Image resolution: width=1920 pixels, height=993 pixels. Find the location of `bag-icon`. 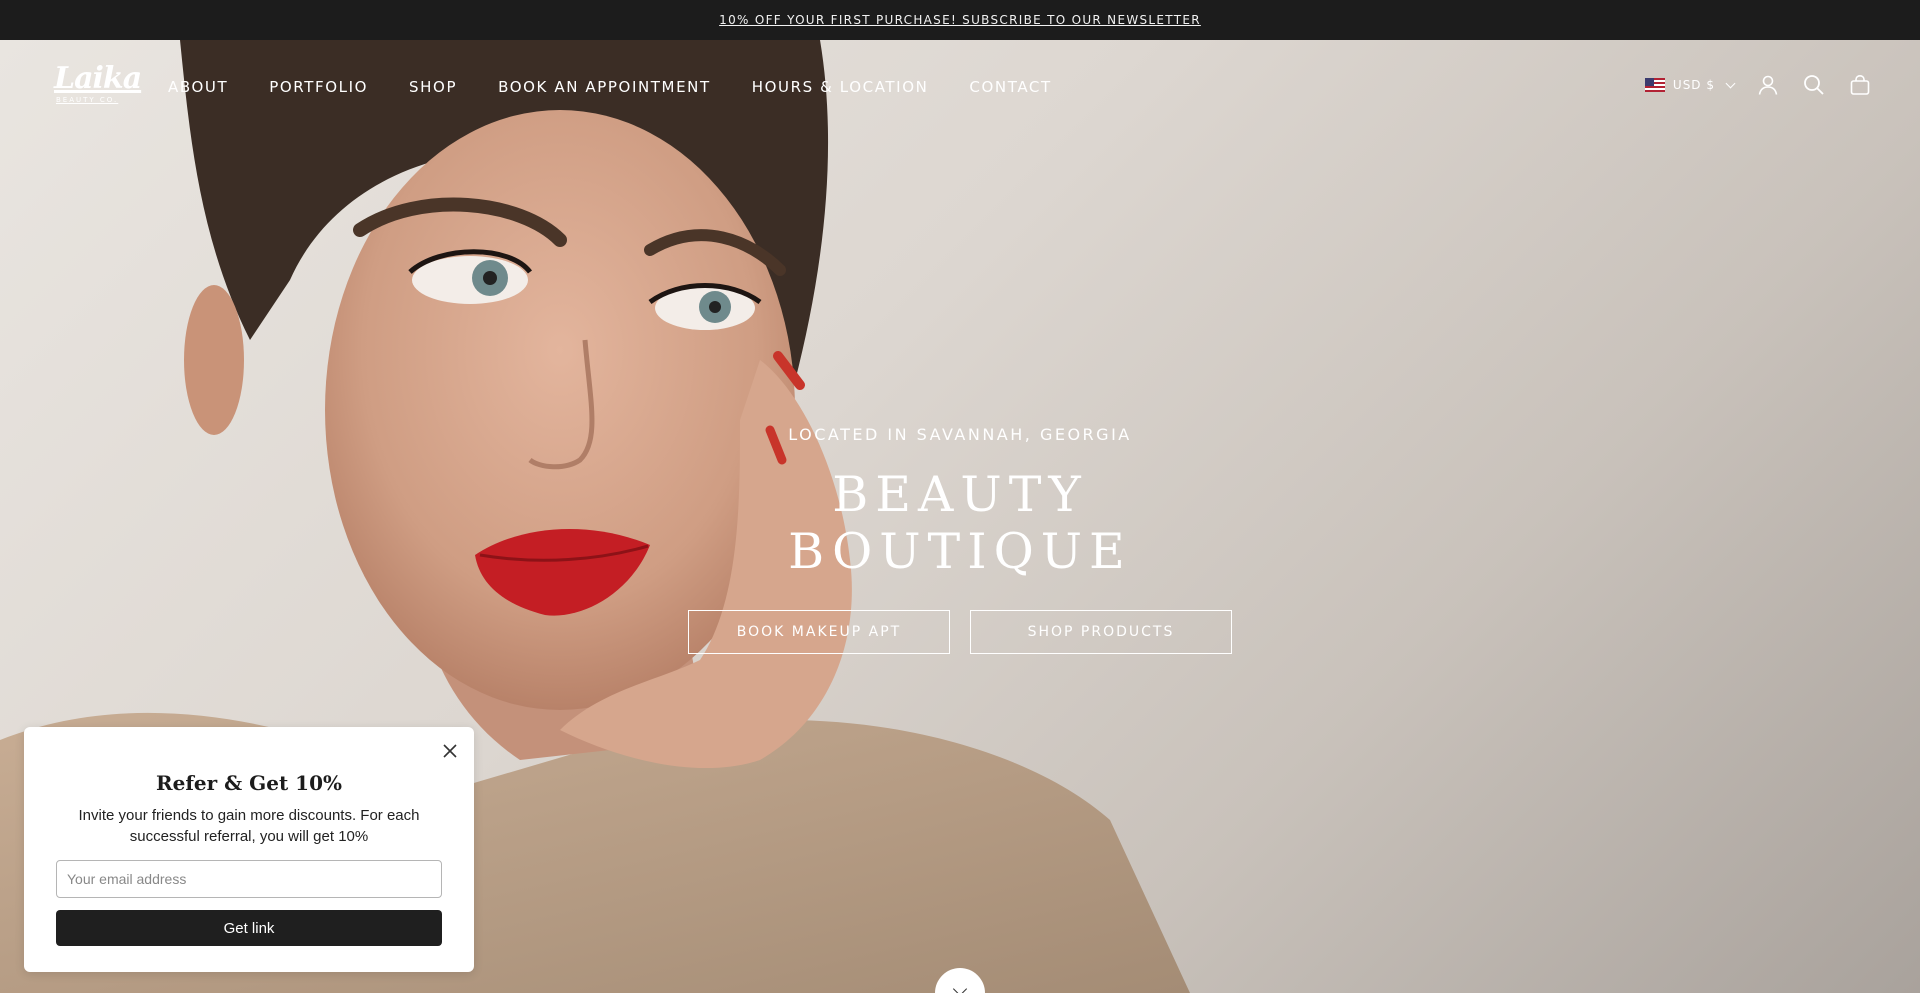

bag-icon is located at coordinates (1860, 85).